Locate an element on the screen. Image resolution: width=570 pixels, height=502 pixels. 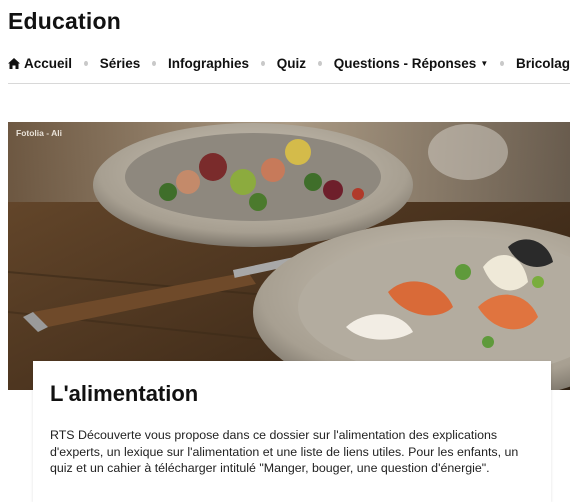
nav-item-label: Accueil is located at coordinates (48, 63).